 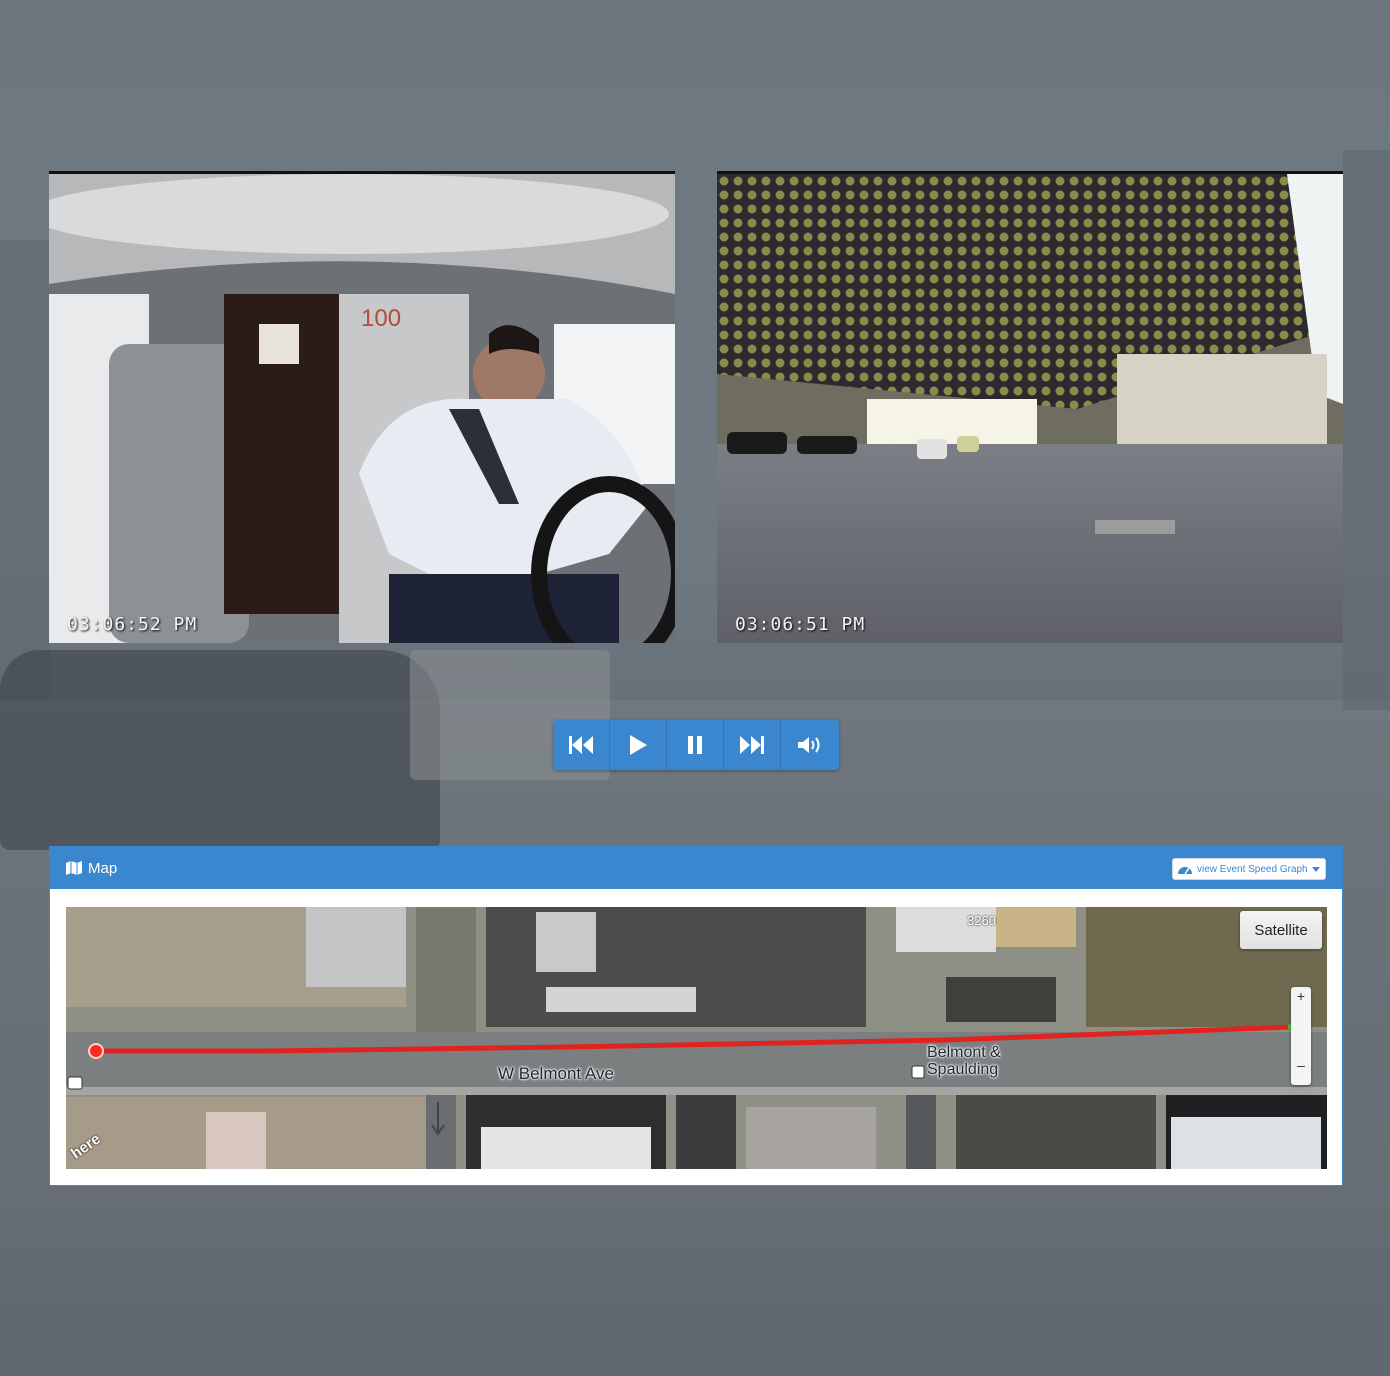 I want to click on background-car, so click(x=220, y=750).